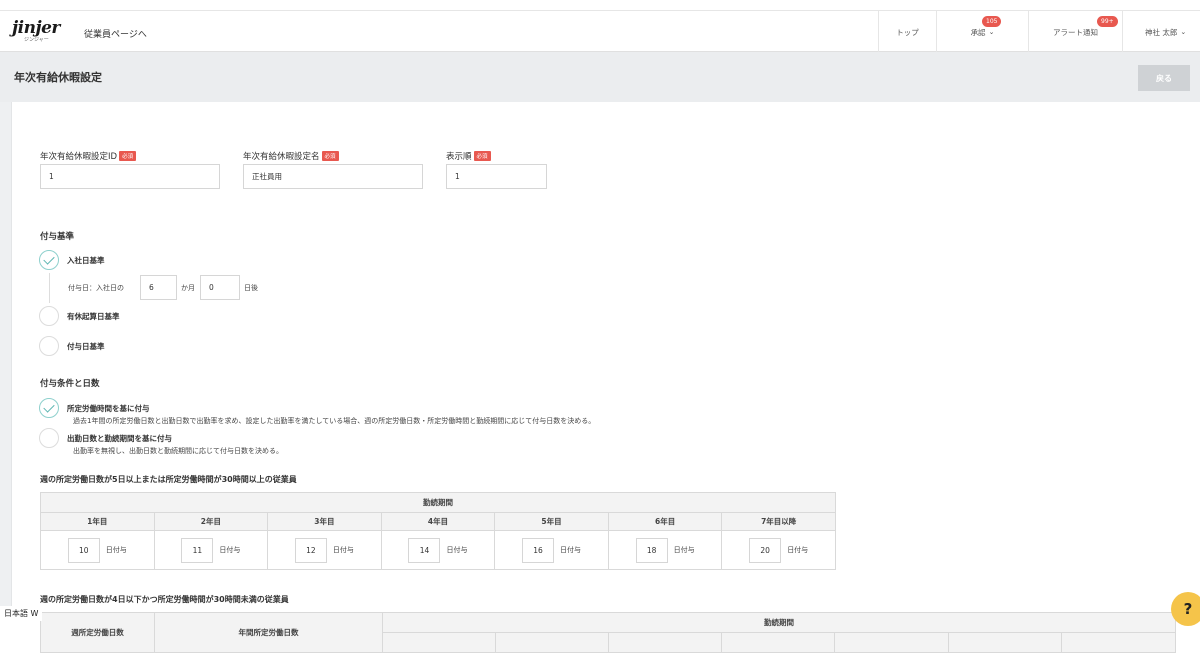 The width and height of the screenshot is (1200, 660). Describe the element at coordinates (291, 156) in the screenshot. I see `name-label: 年次有給休暇設定名 必須` at that location.